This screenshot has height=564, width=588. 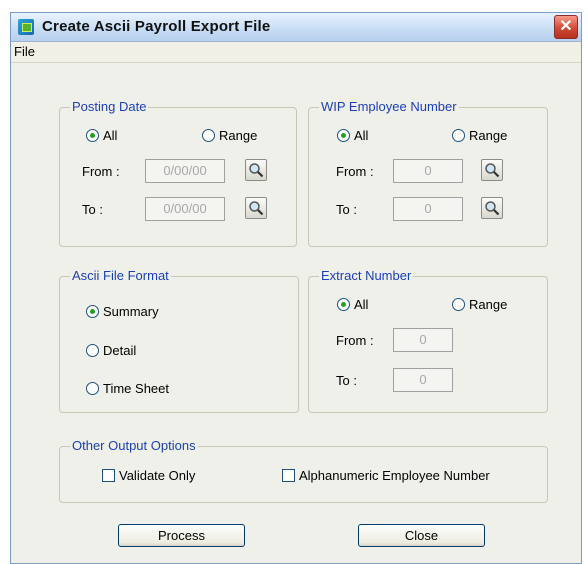 I want to click on menu-bar: File, so click(x=296, y=52).